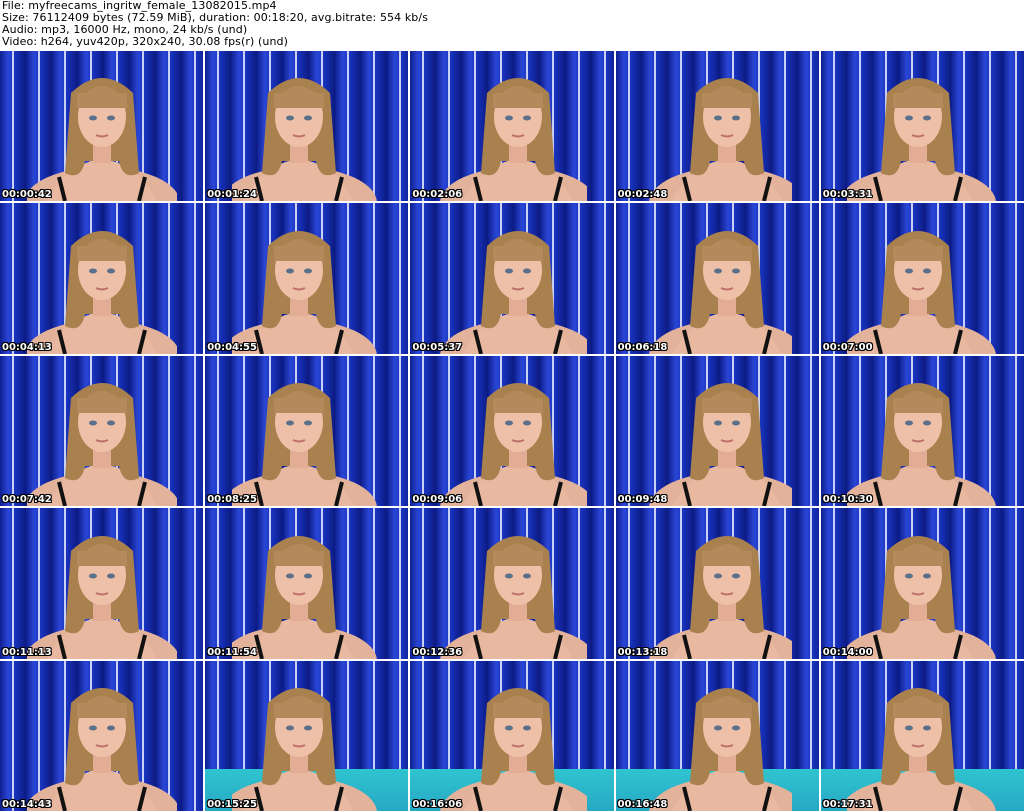 The width and height of the screenshot is (1024, 811). I want to click on thumbnail-timestamp: 00:17:31, so click(847, 804).